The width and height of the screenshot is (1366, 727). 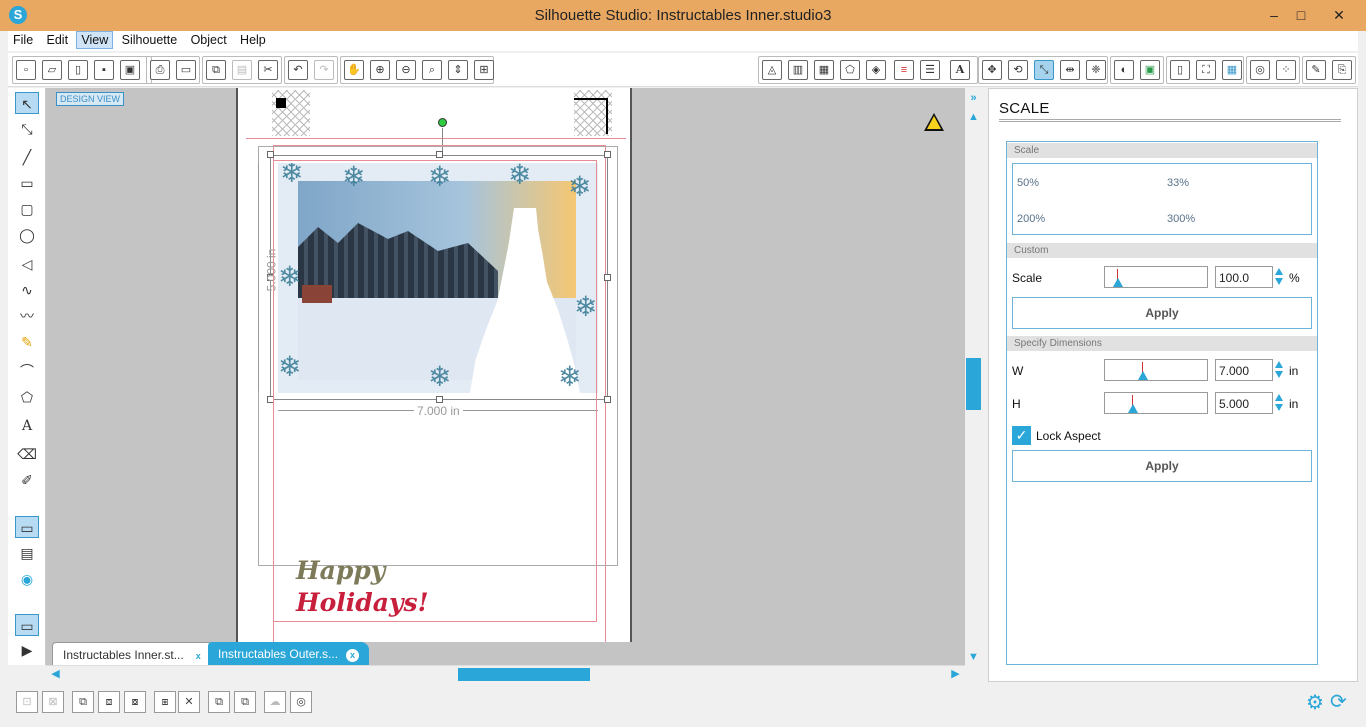 What do you see at coordinates (1279, 370) in the screenshot?
I see `width-spinner` at bounding box center [1279, 370].